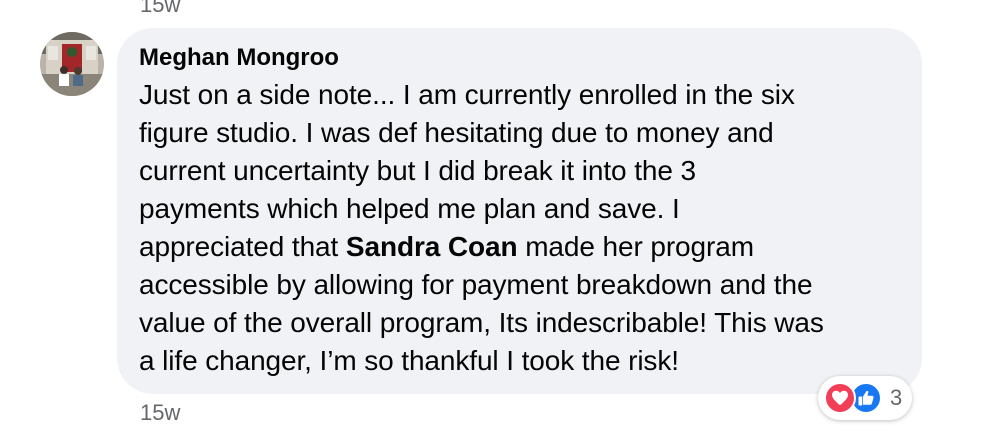 Image resolution: width=1008 pixels, height=432 pixels. What do you see at coordinates (840, 398) in the screenshot?
I see `love-icon` at bounding box center [840, 398].